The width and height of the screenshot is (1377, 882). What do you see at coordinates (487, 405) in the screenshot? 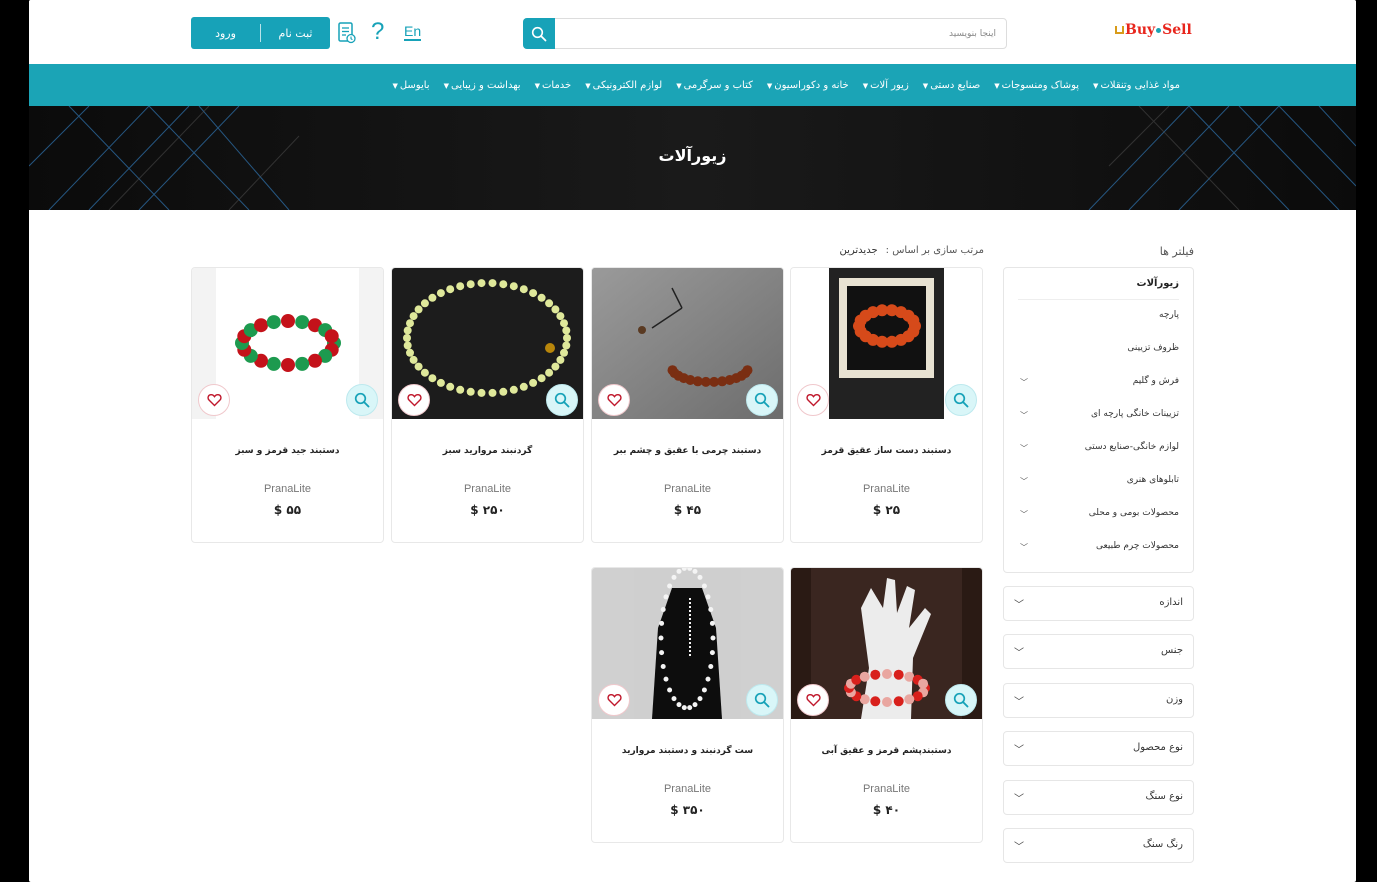
I see `product-card: گردنبند مروارید سبز PranaLite $ ۲۵۰` at bounding box center [487, 405].